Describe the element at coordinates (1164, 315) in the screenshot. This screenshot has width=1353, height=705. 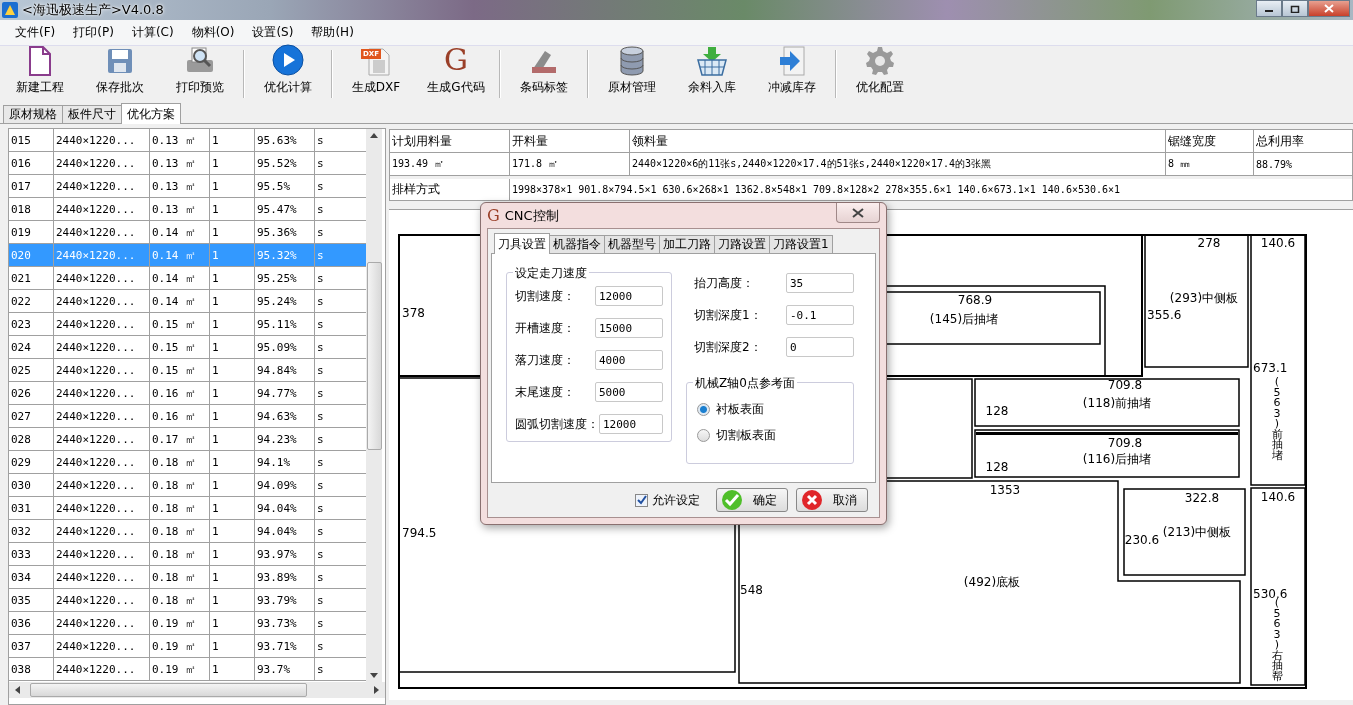
I see `dimension-label: 355.6` at that location.